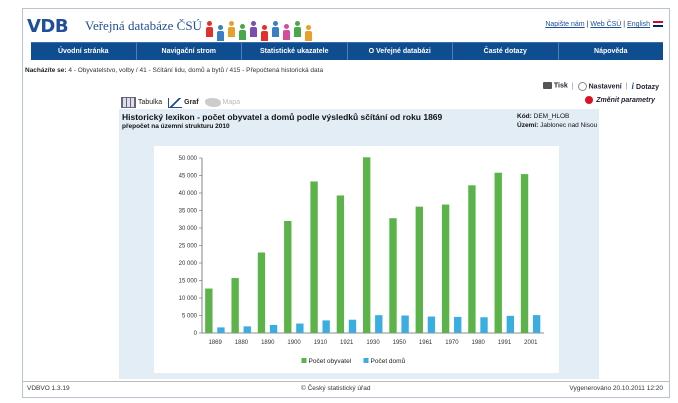  I want to click on legend-label: Počet domů, so click(388, 361).